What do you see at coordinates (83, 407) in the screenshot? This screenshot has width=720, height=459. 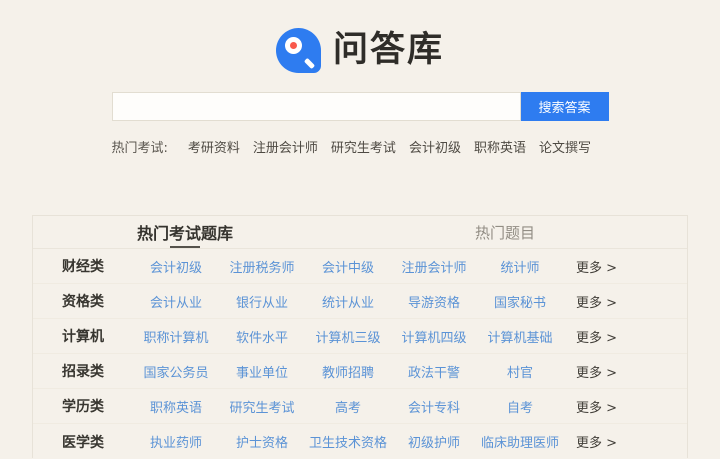 I see `category-label: 学历类` at bounding box center [83, 407].